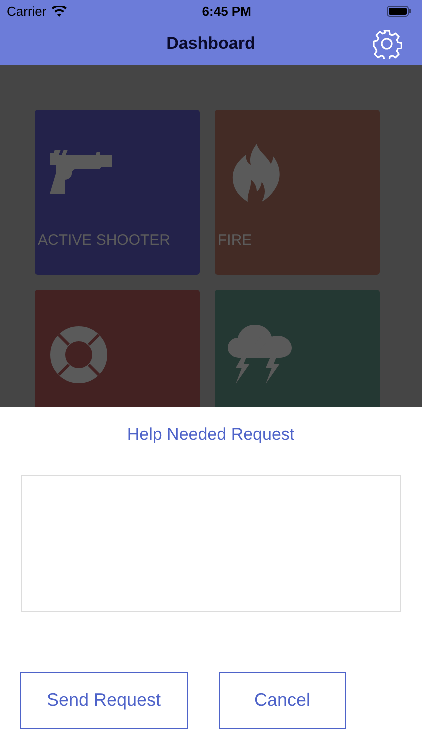 The image size is (422, 750). Describe the element at coordinates (260, 354) in the screenshot. I see `storm-cloud-icon` at that location.